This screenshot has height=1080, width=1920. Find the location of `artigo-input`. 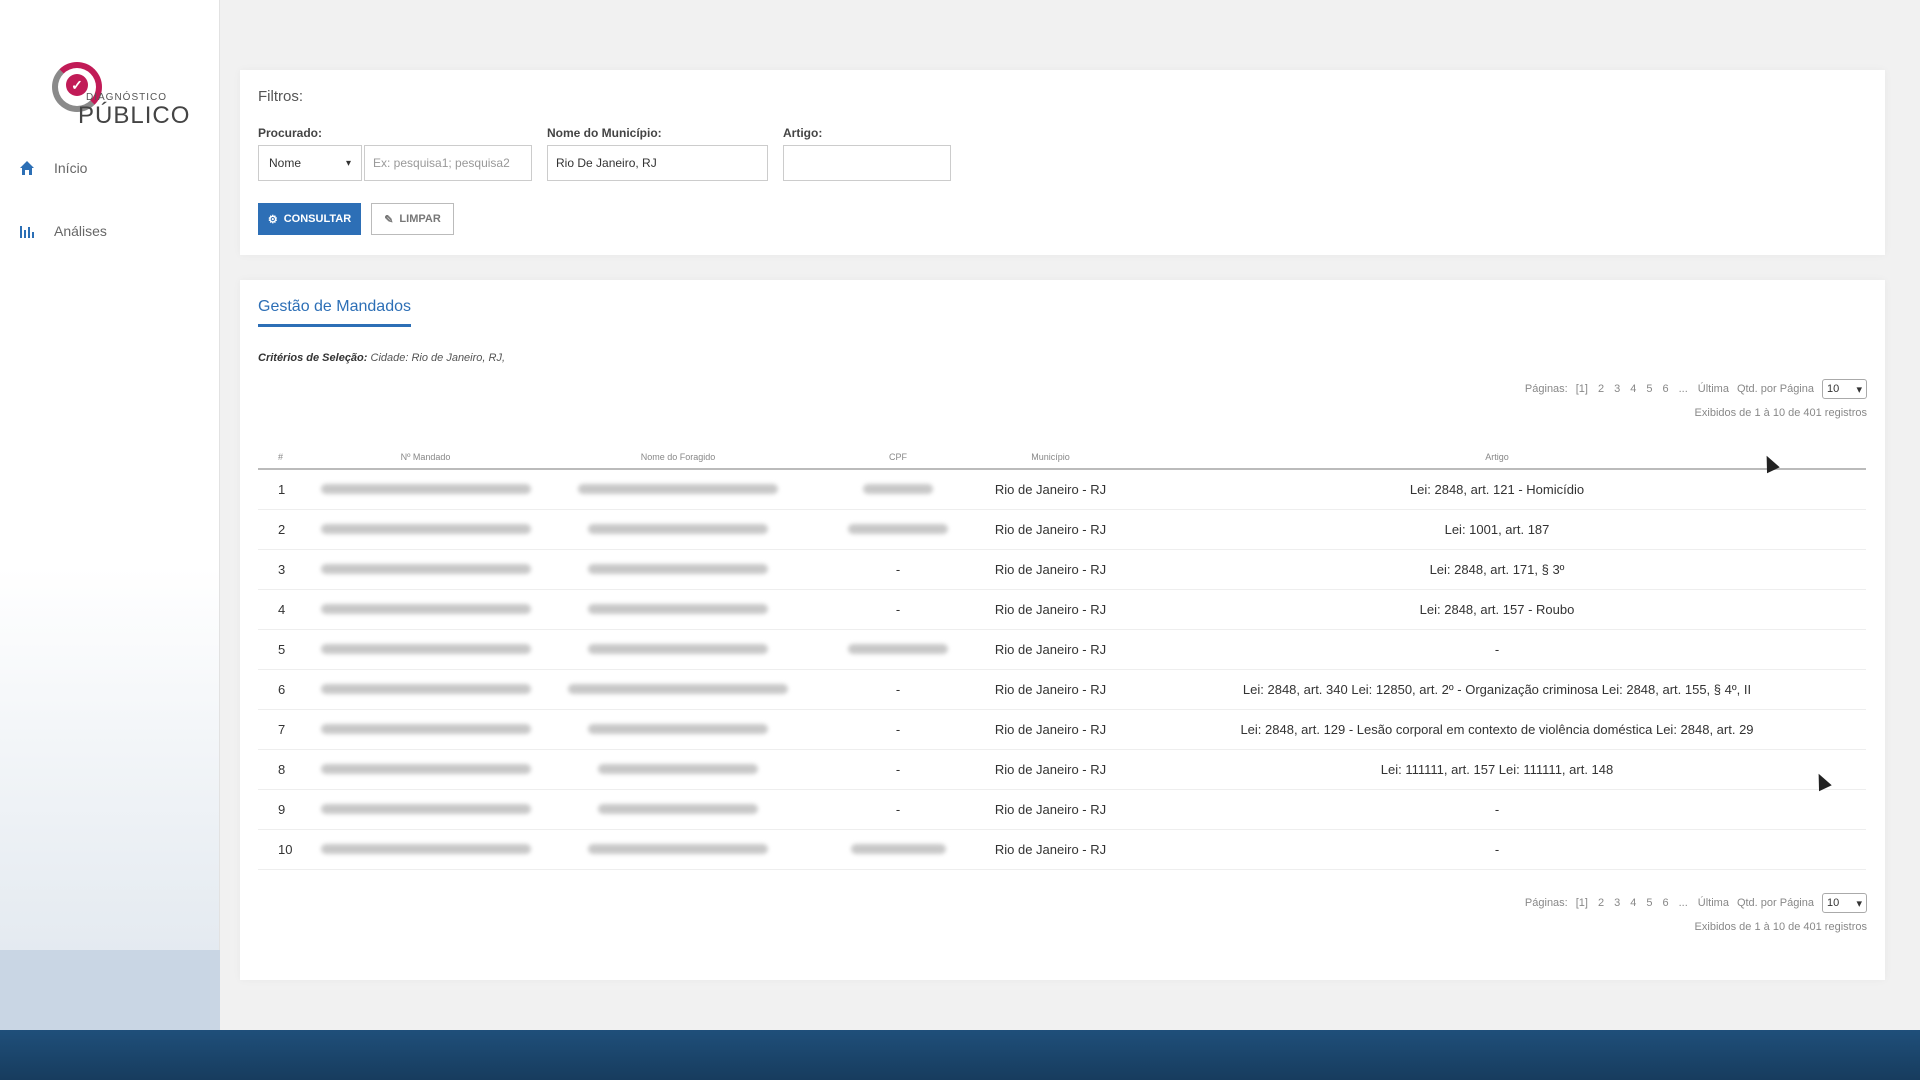

artigo-input is located at coordinates (867, 163).